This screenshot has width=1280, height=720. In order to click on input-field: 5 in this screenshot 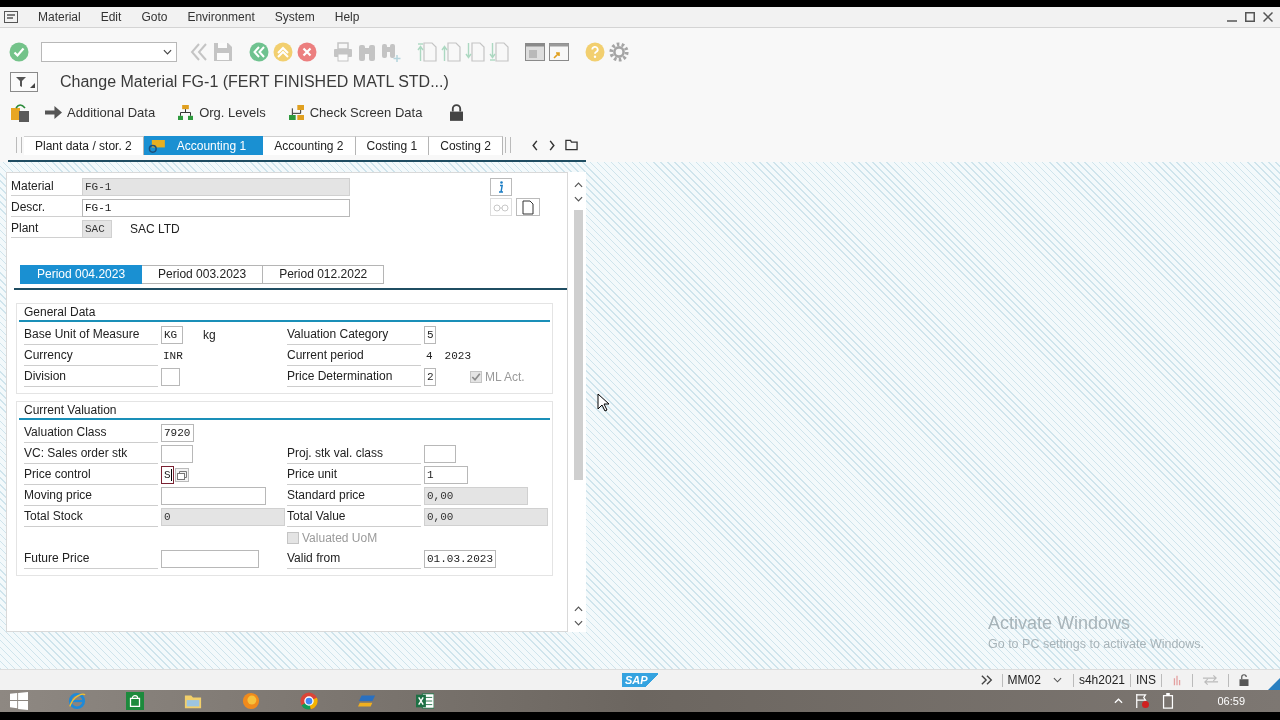, I will do `click(430, 334)`.